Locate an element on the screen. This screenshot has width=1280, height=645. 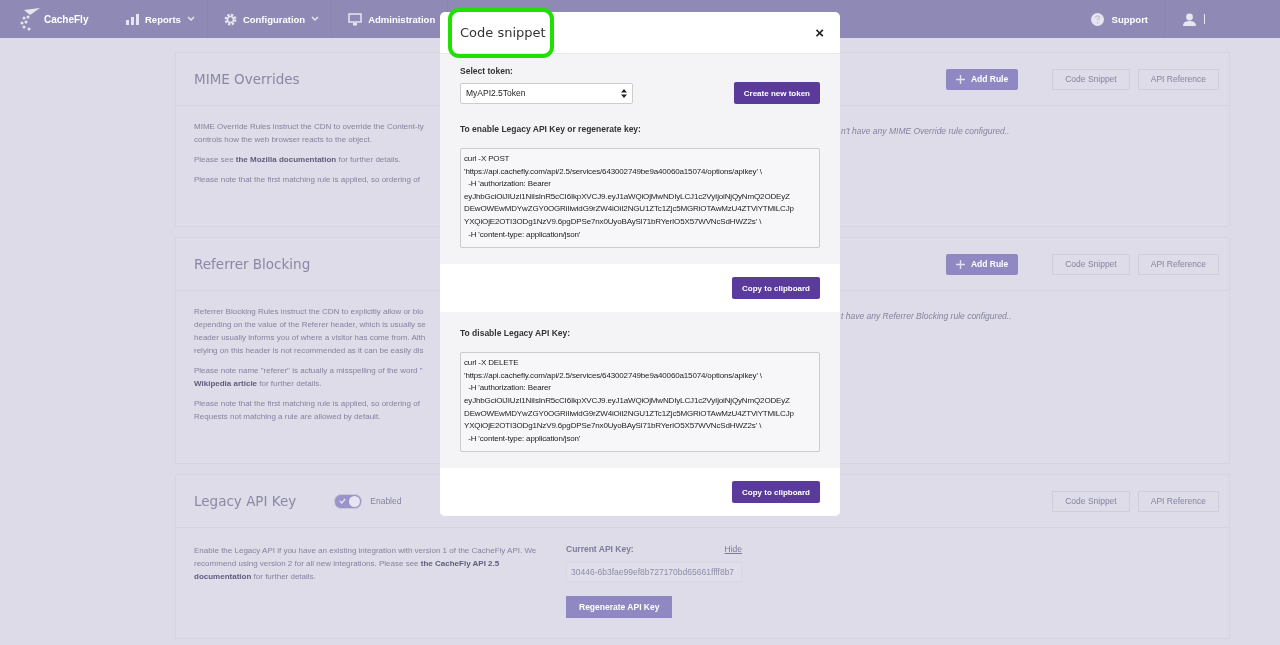
description-text: MIME Override Rules instruct the CDN to override the Content-ty controls how the web browser reacts to the object. is located at coordinates (309, 133).